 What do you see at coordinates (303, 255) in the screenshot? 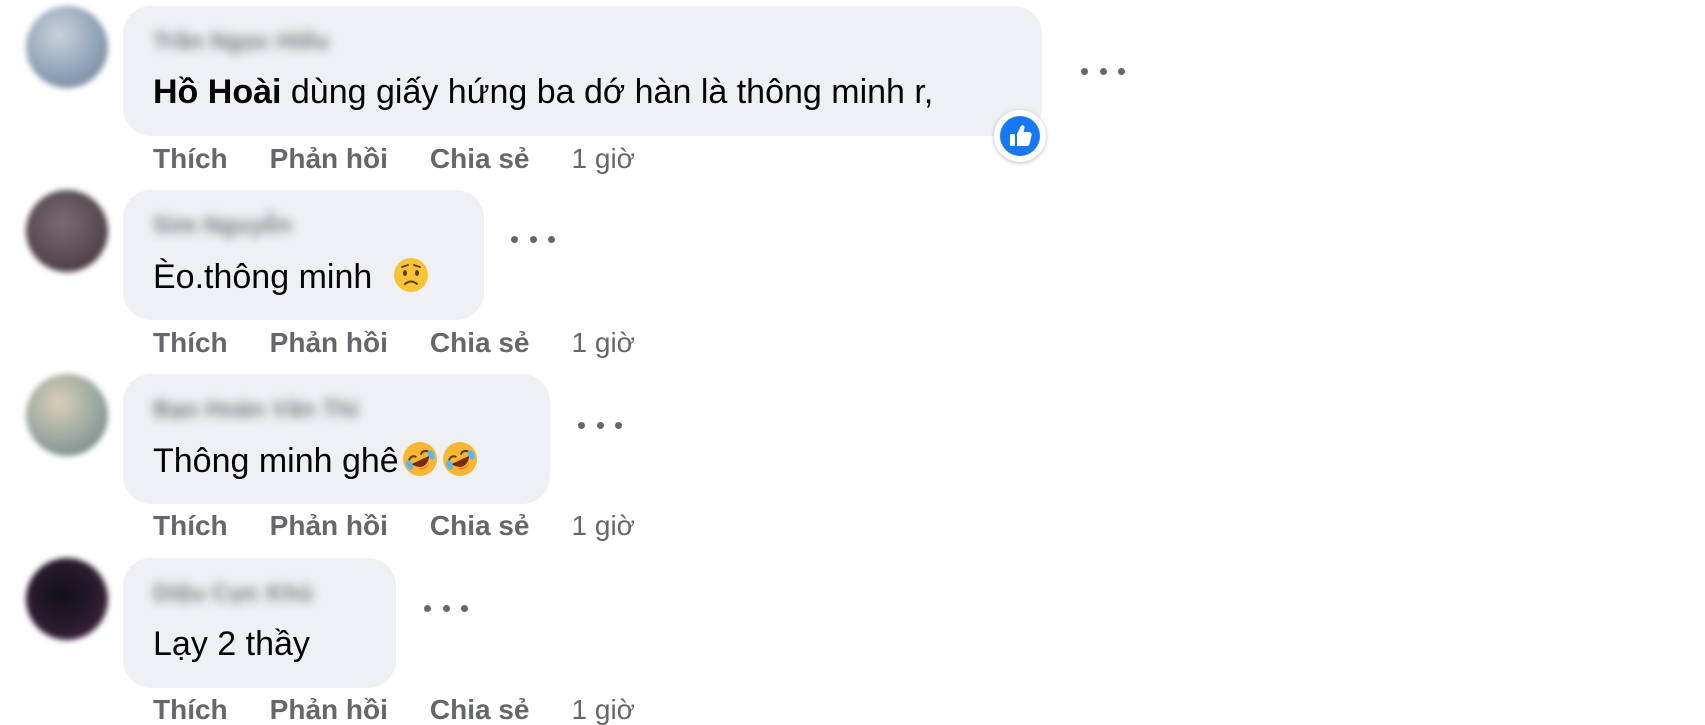
I see `comment-bubble: Sim Nguyễn Èo.thông minh` at bounding box center [303, 255].